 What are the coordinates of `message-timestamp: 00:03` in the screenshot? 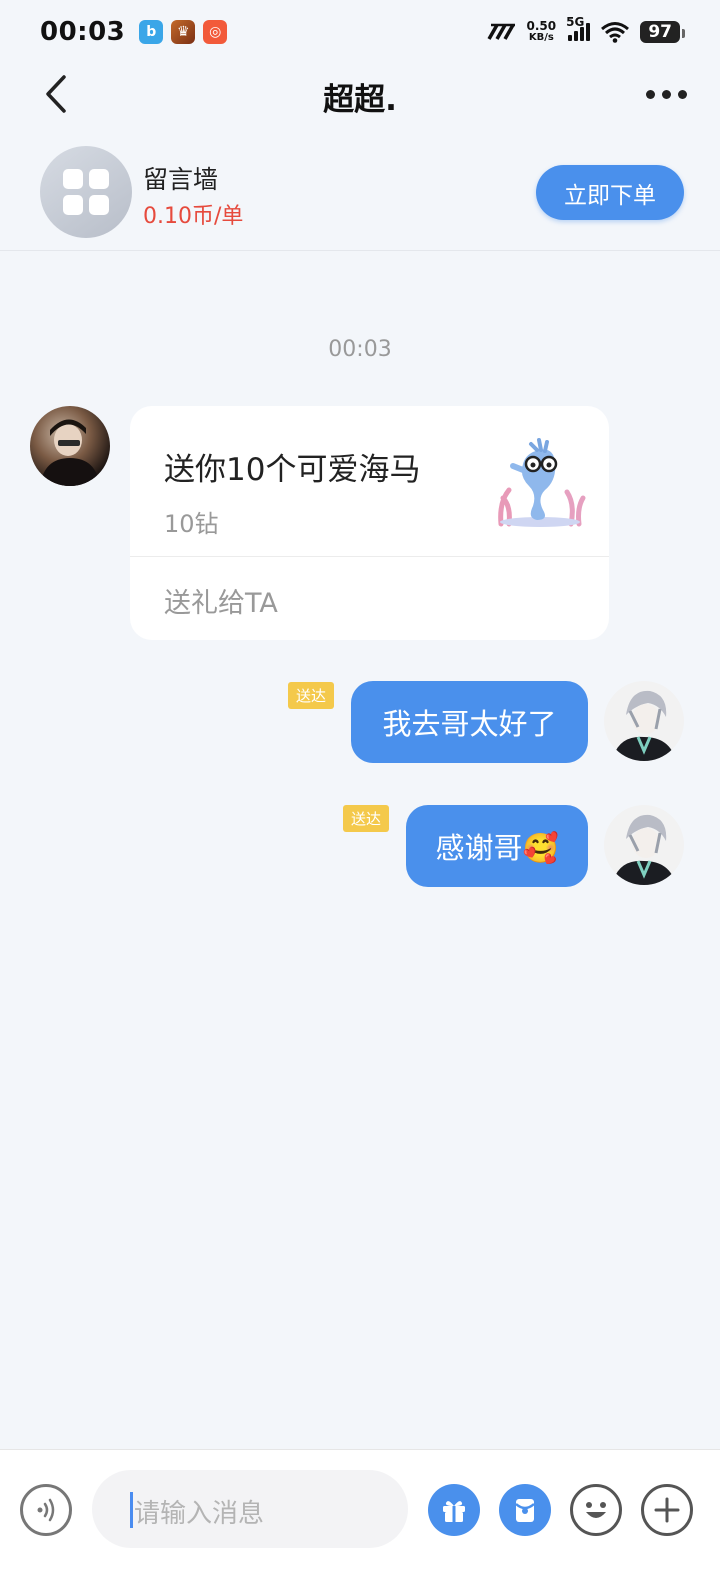 It's located at (360, 349).